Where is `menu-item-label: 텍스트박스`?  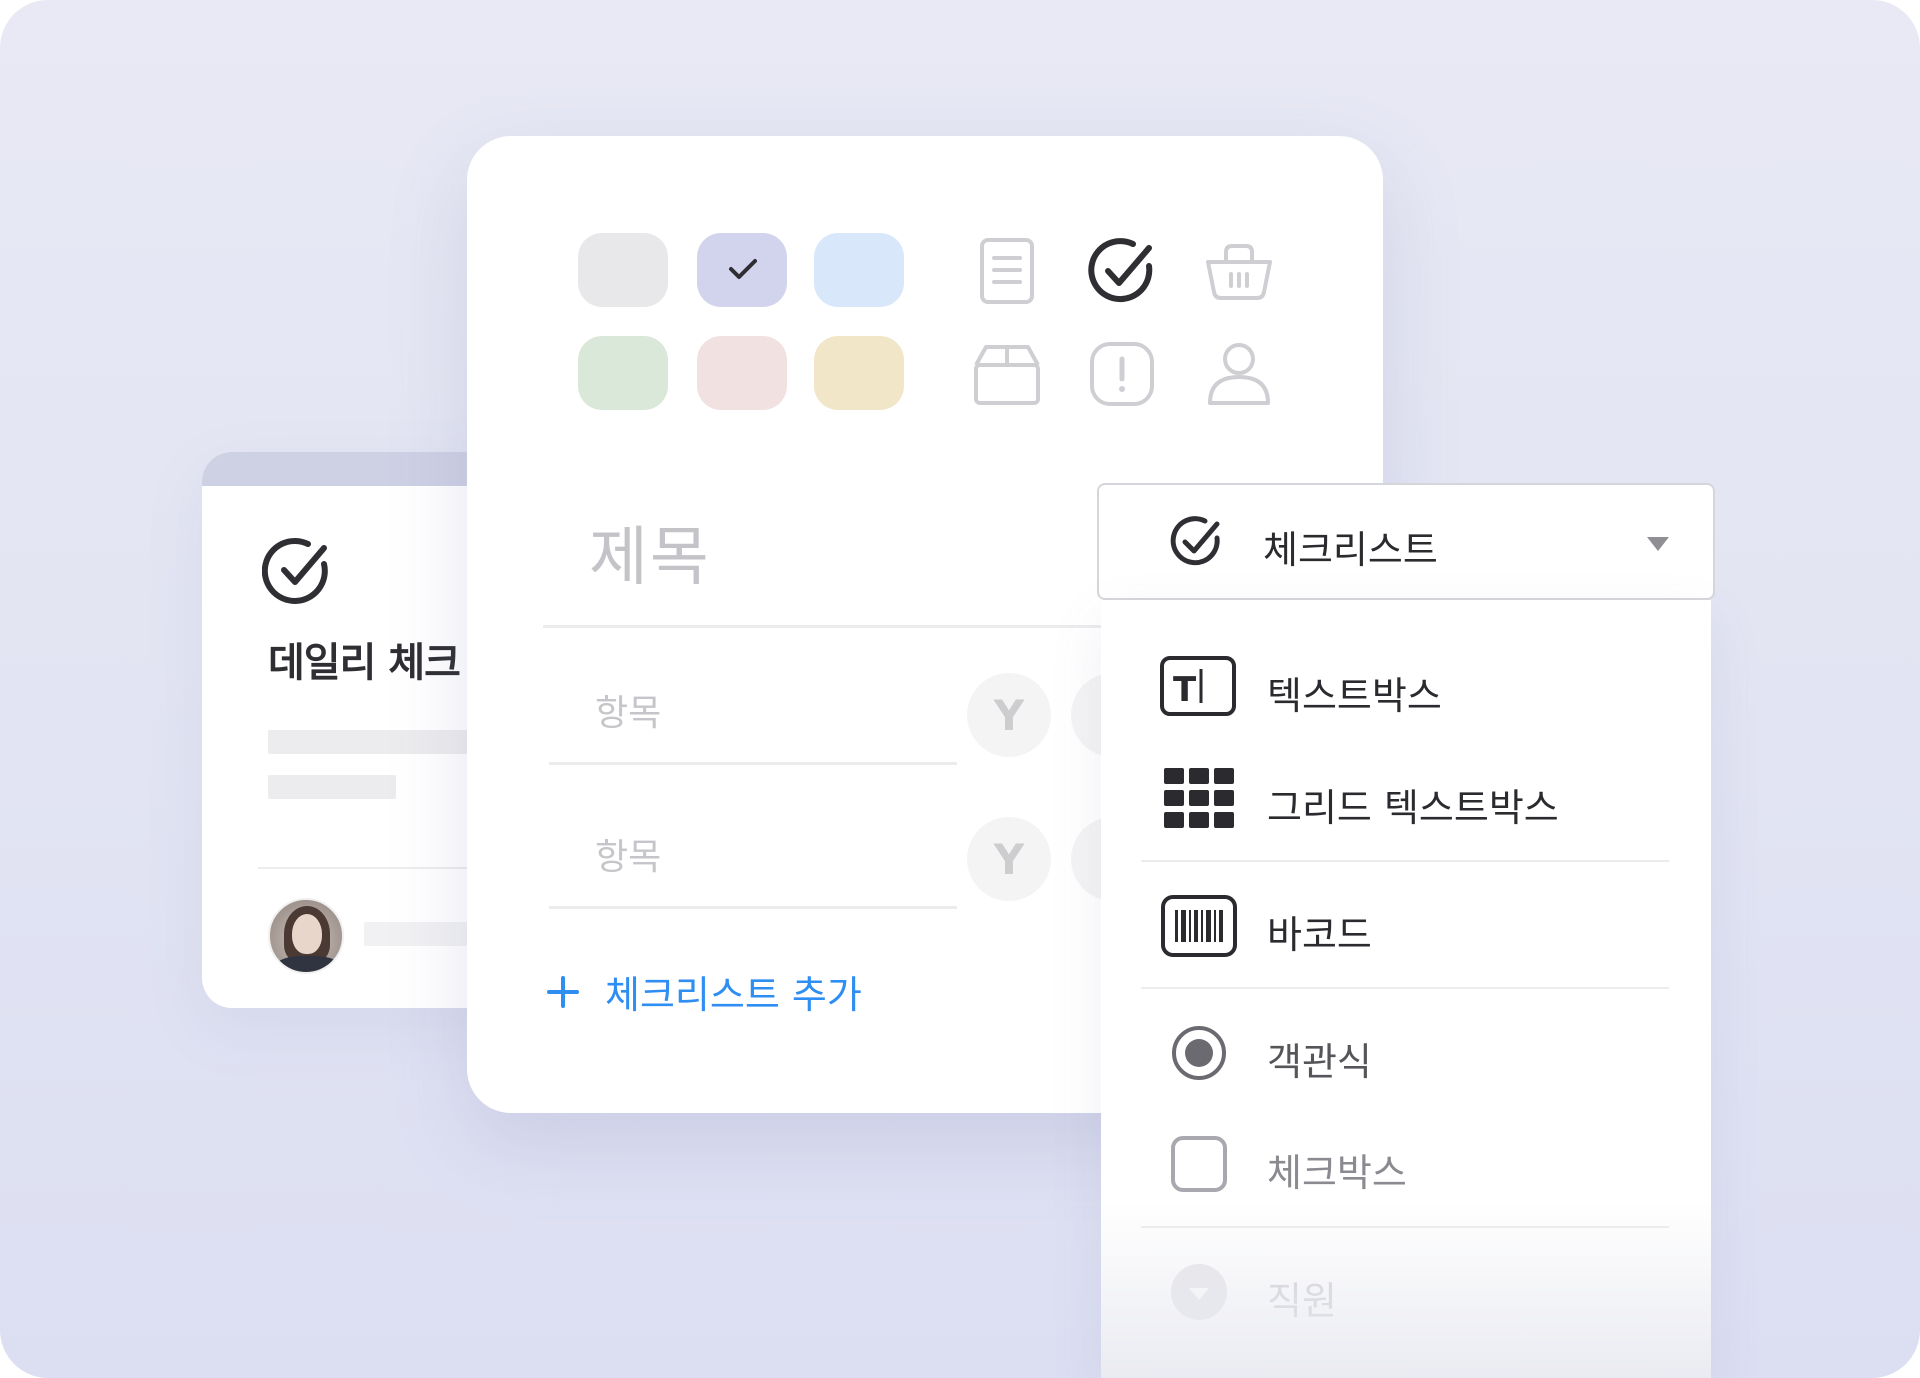
menu-item-label: 텍스트박스 is located at coordinates (1354, 696).